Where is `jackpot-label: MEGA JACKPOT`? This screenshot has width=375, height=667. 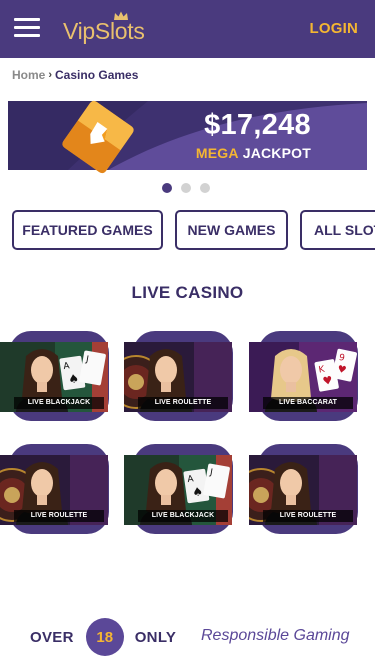 jackpot-label: MEGA JACKPOT is located at coordinates (253, 153).